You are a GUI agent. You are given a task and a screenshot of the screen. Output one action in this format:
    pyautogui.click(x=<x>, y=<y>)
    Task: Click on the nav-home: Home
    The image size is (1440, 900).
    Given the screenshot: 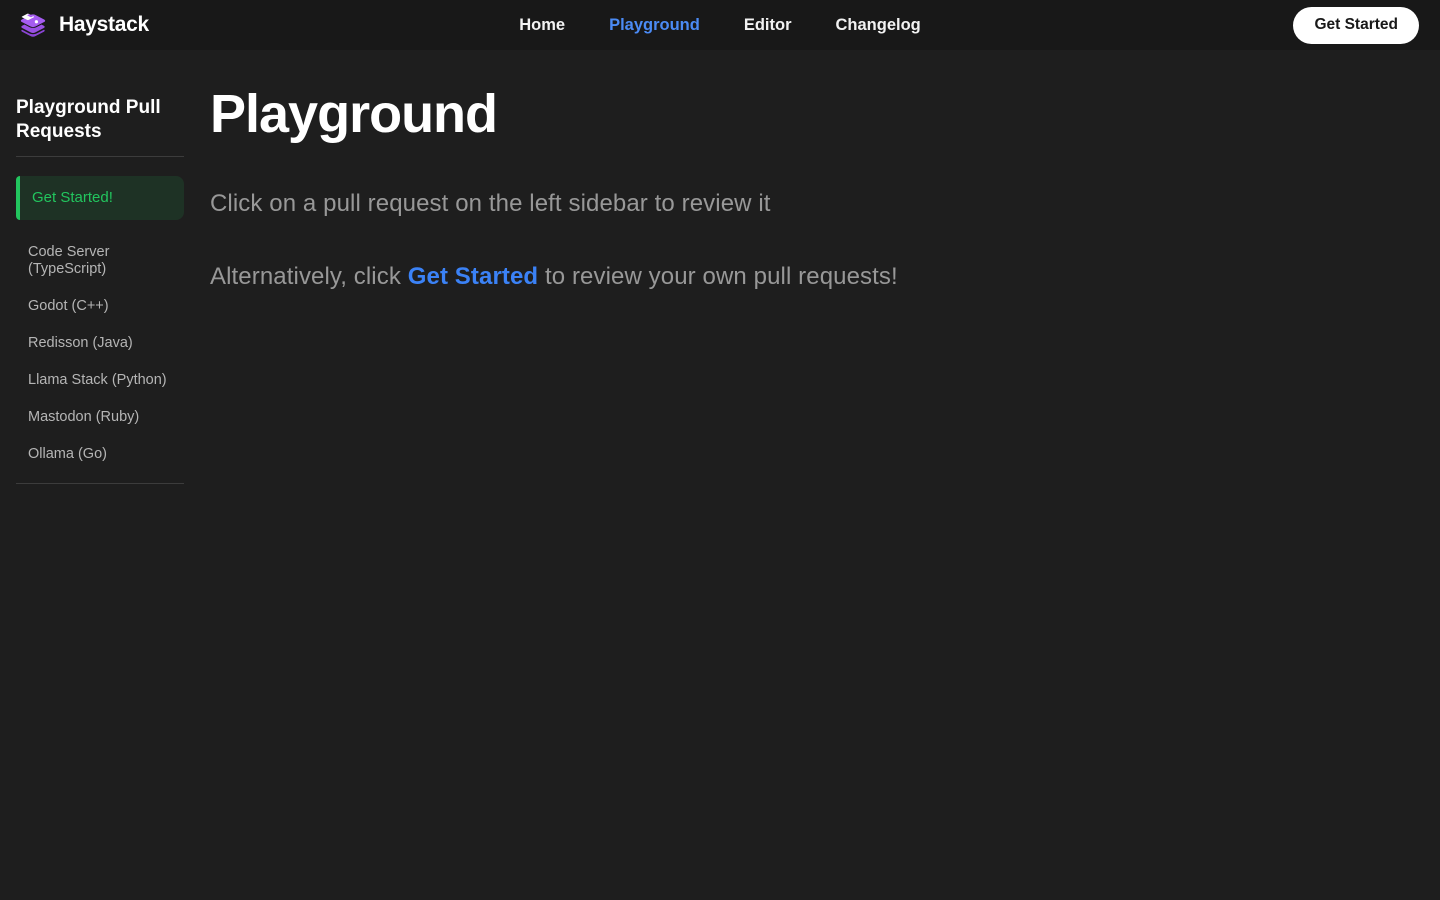 What is the action you would take?
    pyautogui.click(x=542, y=25)
    